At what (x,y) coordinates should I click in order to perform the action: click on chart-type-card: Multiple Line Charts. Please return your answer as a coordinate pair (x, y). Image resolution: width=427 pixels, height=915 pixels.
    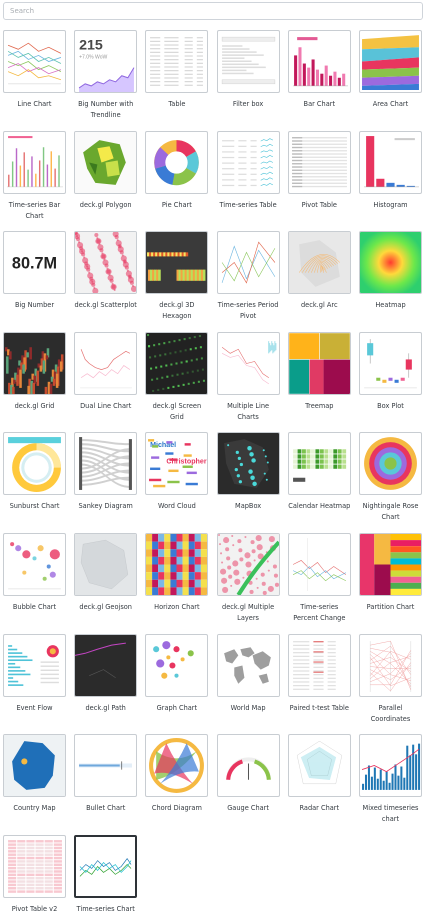
    Looking at the image, I should click on (248, 377).